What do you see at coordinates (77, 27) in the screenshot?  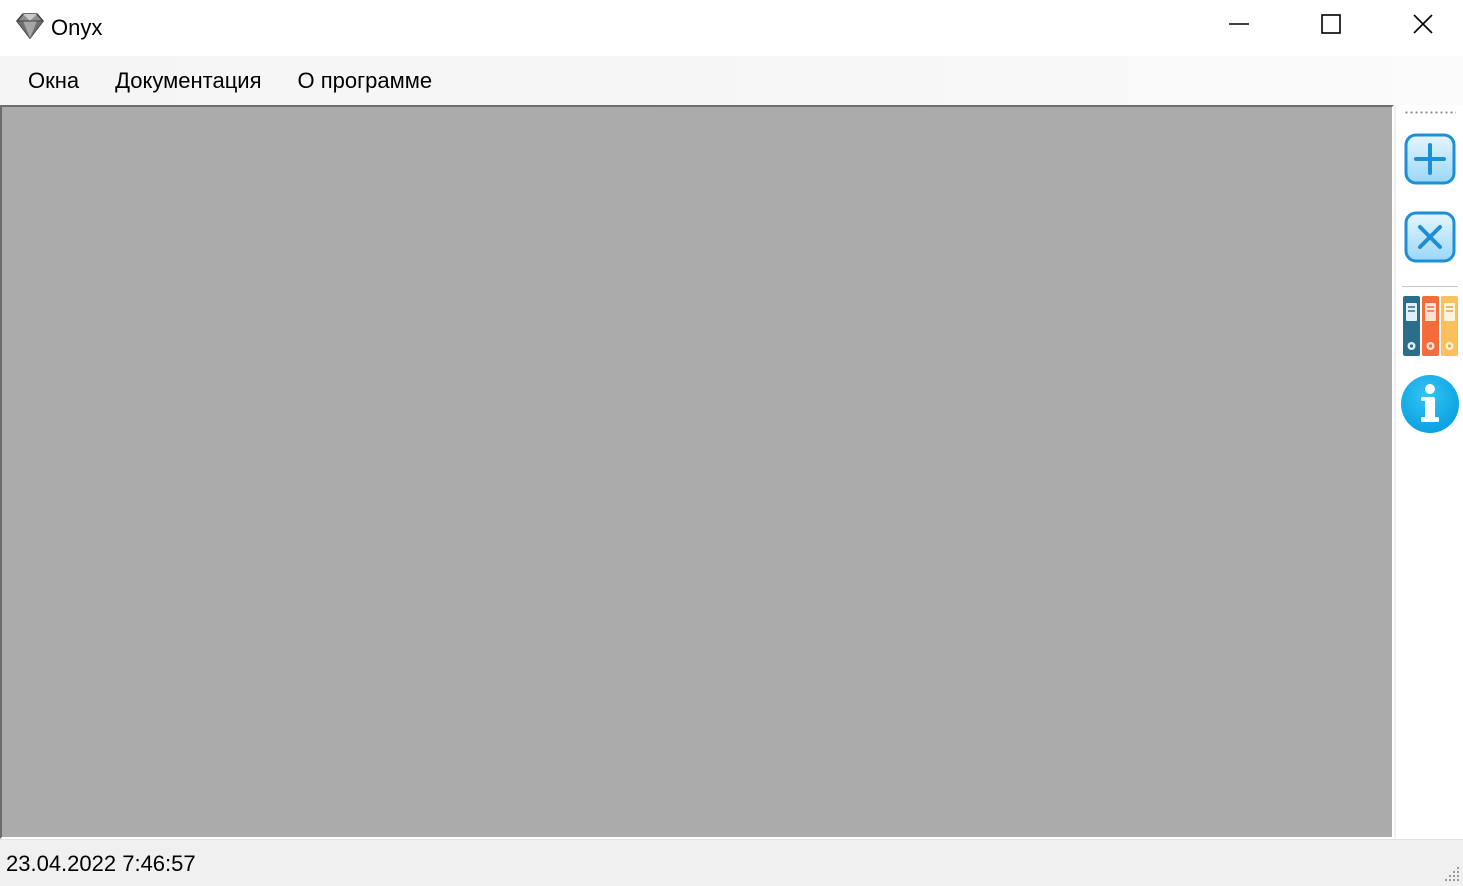 I see `window-title: Onyx` at bounding box center [77, 27].